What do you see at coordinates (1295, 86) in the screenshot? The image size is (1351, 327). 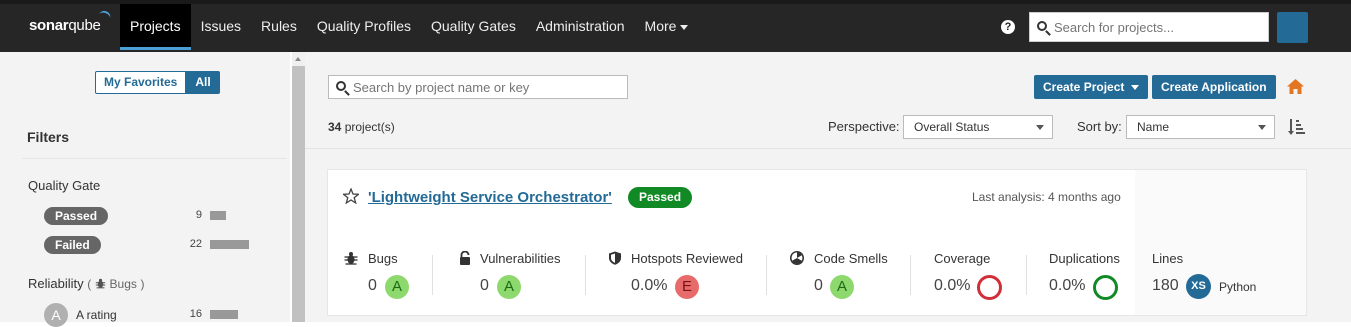 I see `home-icon` at bounding box center [1295, 86].